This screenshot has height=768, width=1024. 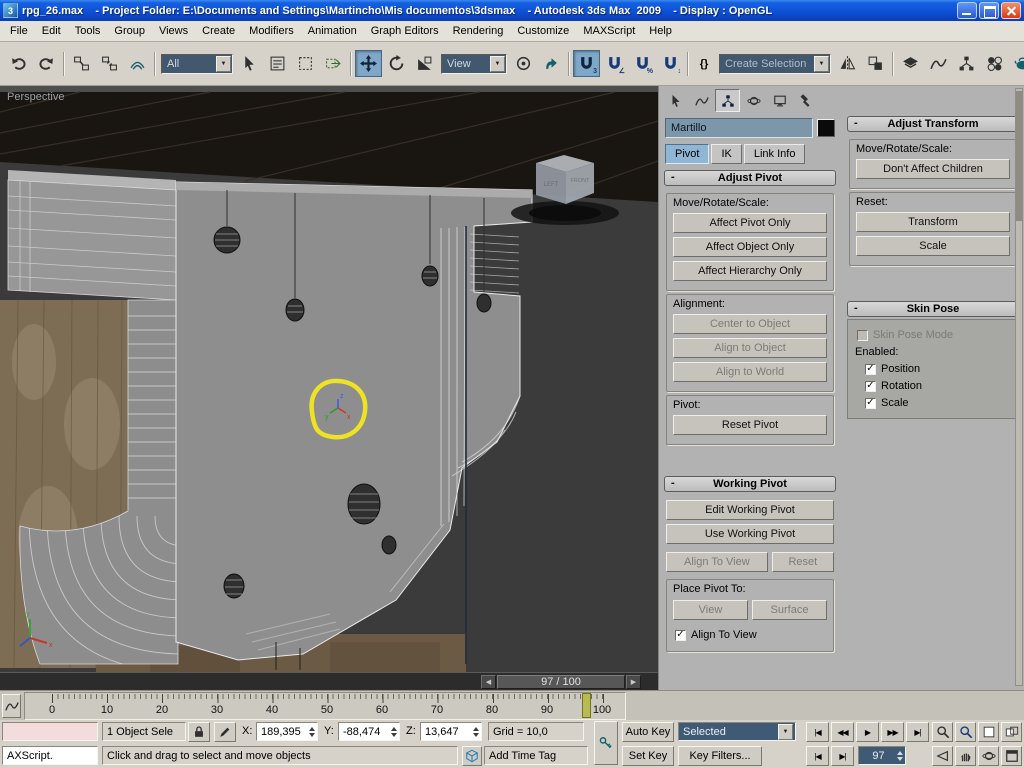 I want to click on adjust-transform-rollout-header: - Adjust Transform, so click(x=933, y=124).